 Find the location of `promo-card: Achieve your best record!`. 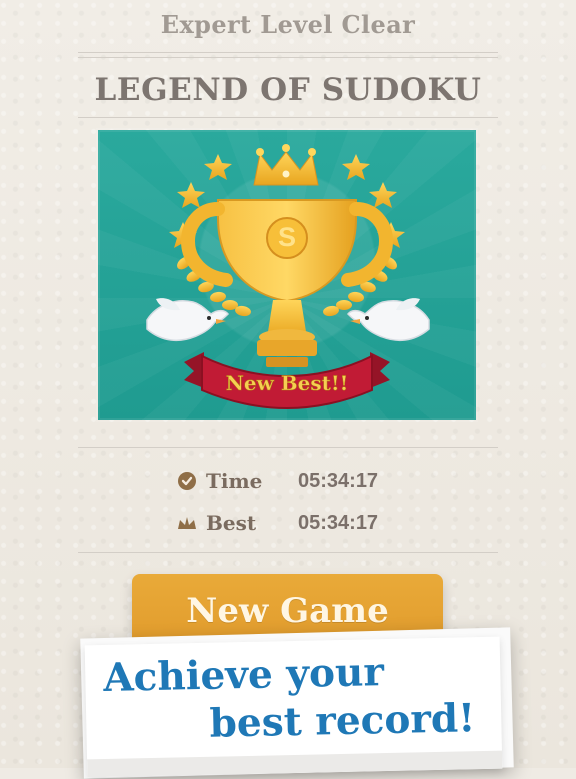

promo-card: Achieve your best record! is located at coordinates (293, 707).